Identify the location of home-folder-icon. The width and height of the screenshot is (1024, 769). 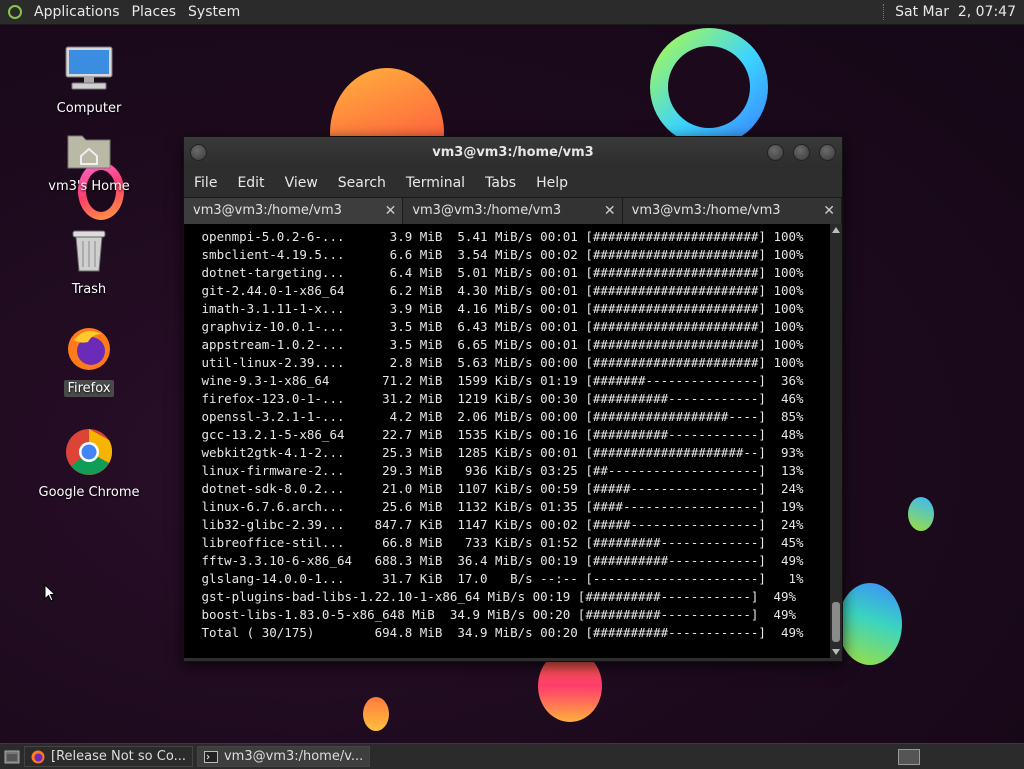
(89, 152).